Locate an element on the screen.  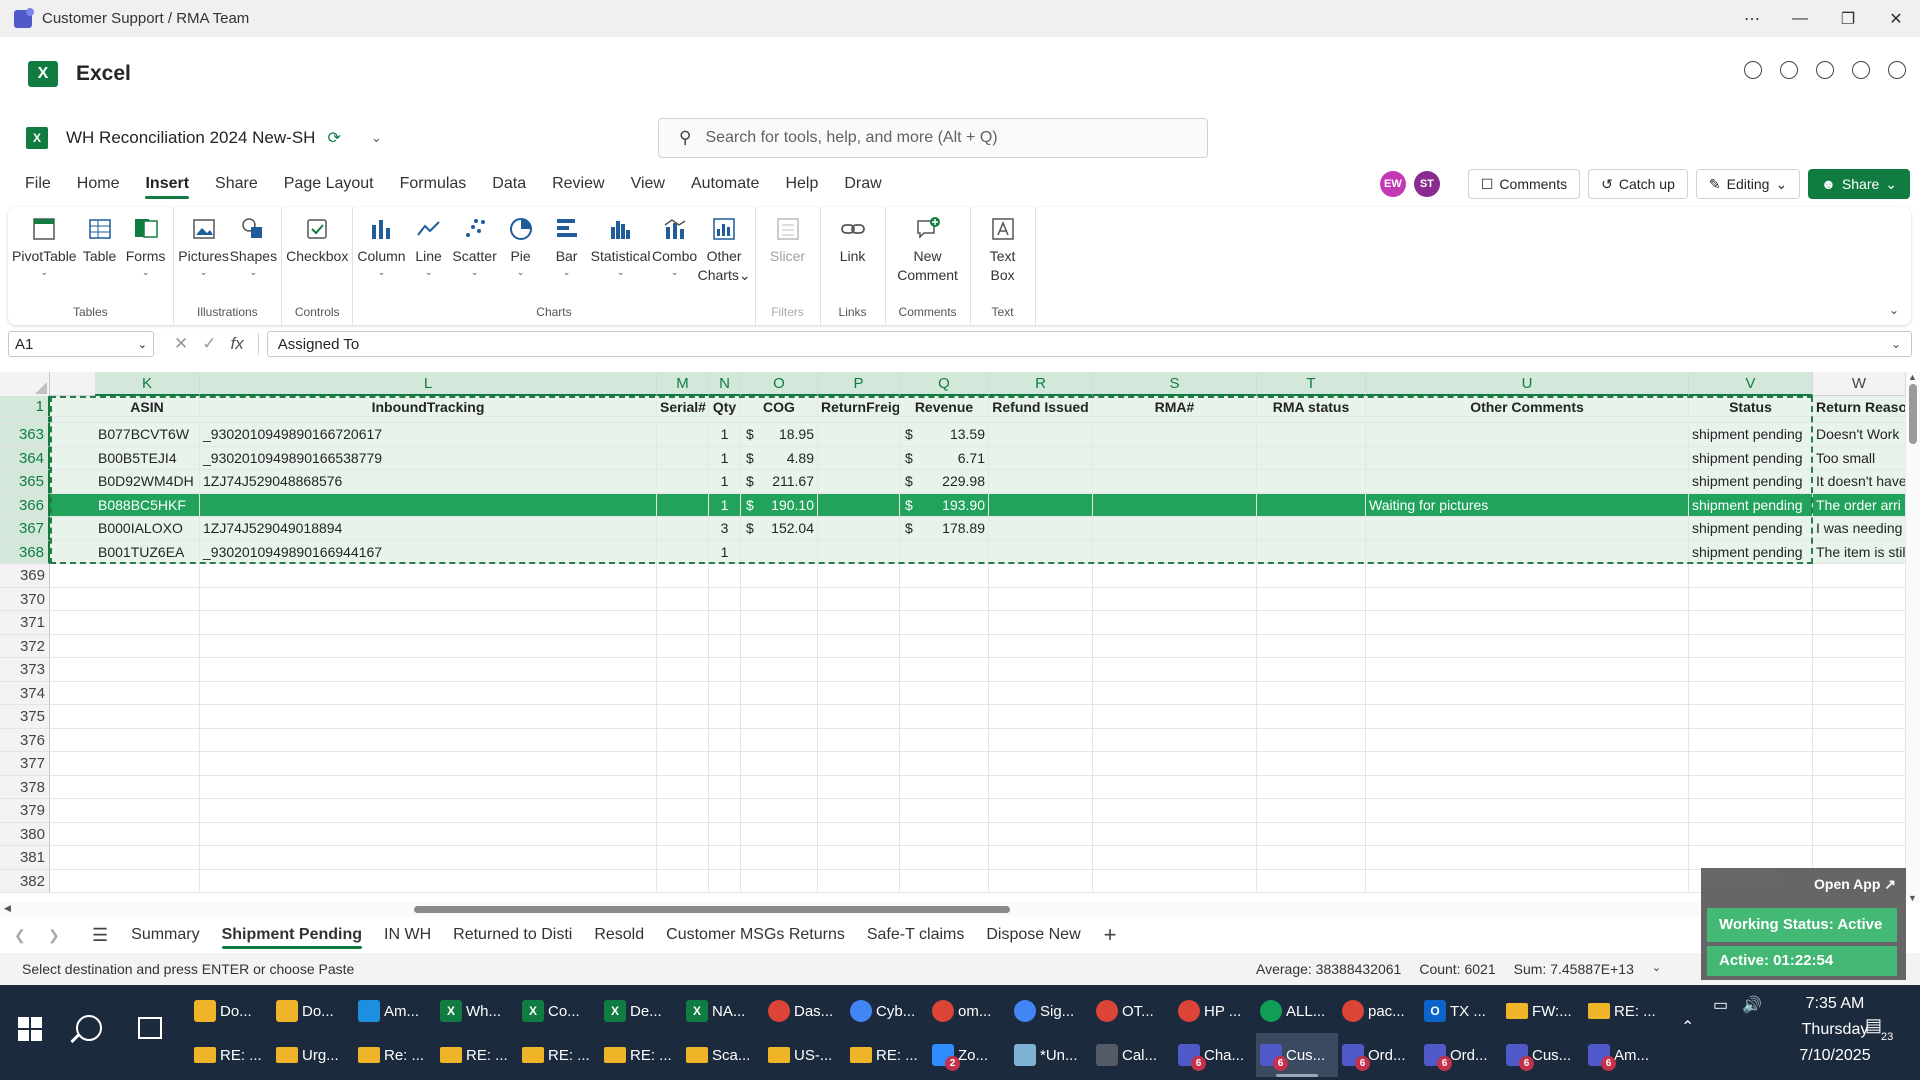
link-icon is located at coordinates (1825, 70).